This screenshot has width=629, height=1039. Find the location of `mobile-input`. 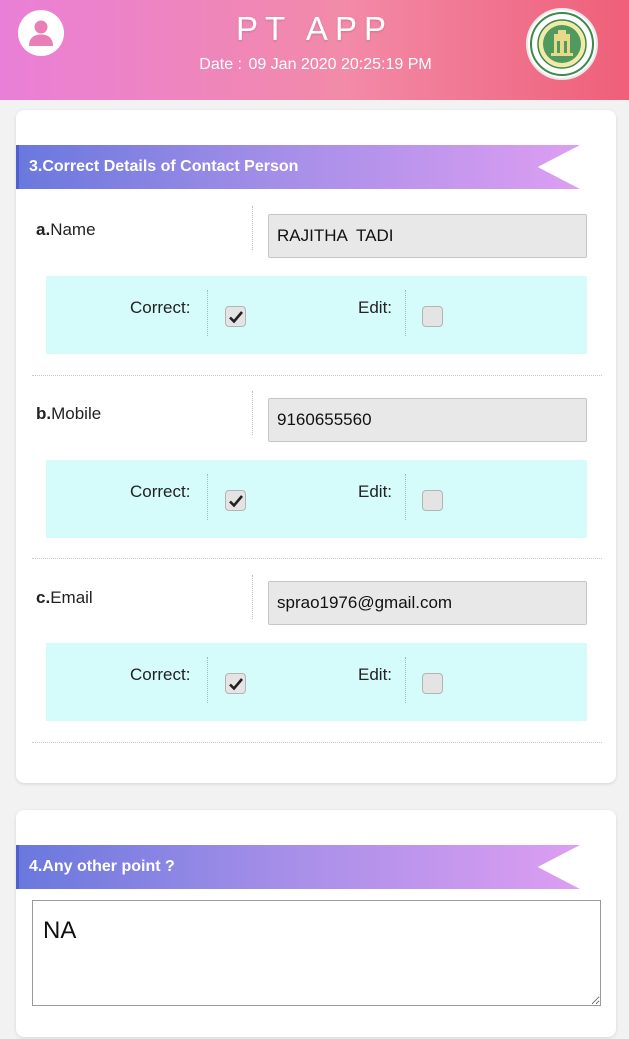

mobile-input is located at coordinates (427, 420).